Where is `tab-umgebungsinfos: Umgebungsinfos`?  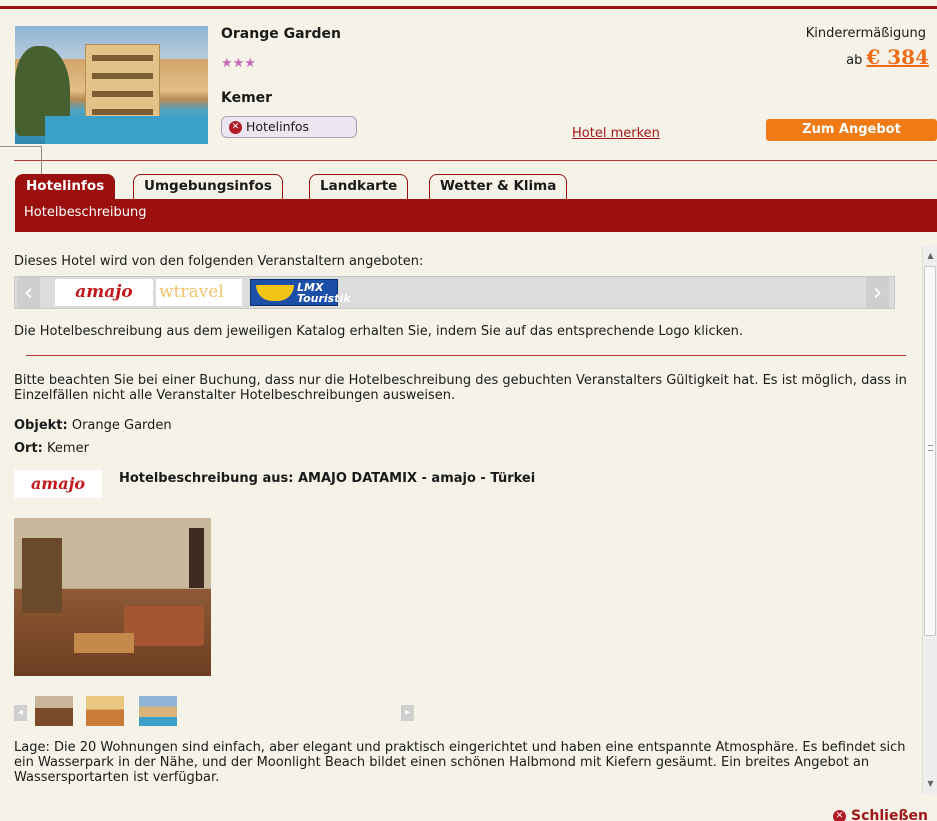
tab-umgebungsinfos: Umgebungsinfos is located at coordinates (208, 186).